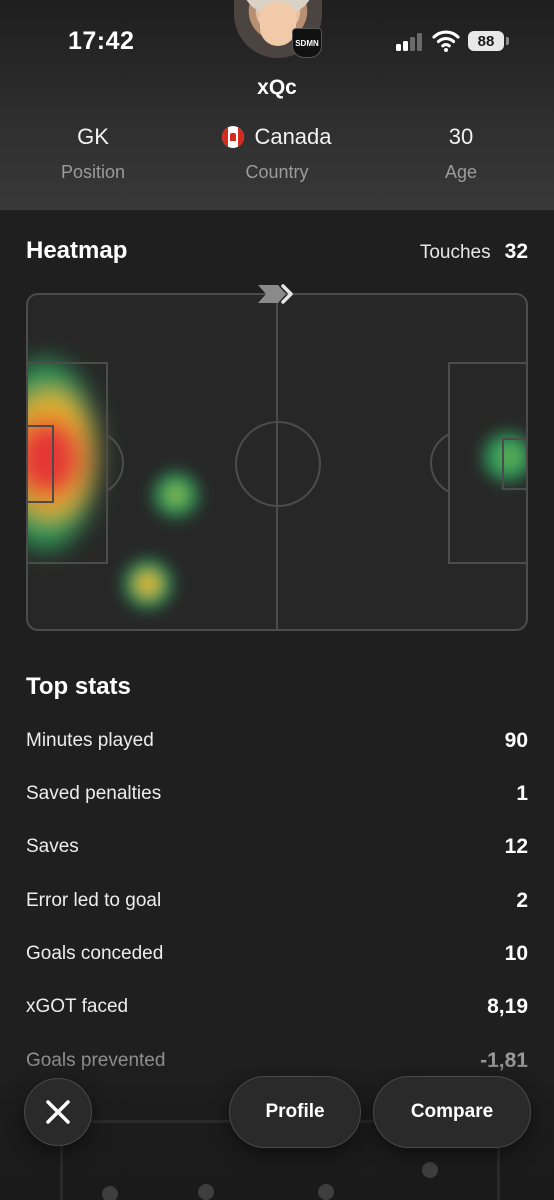  What do you see at coordinates (94, 900) in the screenshot?
I see `stat-label: Error led to goal` at bounding box center [94, 900].